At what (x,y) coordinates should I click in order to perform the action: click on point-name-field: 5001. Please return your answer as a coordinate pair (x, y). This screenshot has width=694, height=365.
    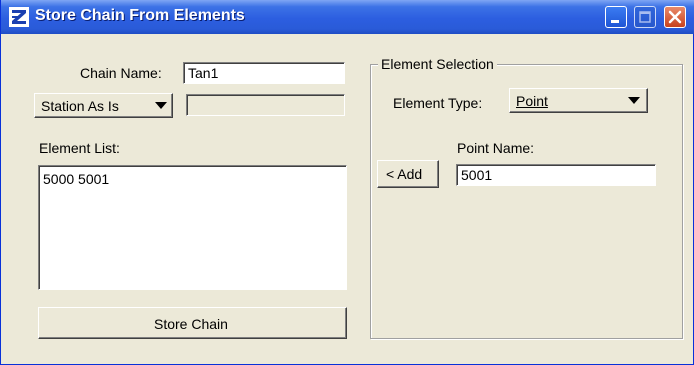
    Looking at the image, I should click on (556, 175).